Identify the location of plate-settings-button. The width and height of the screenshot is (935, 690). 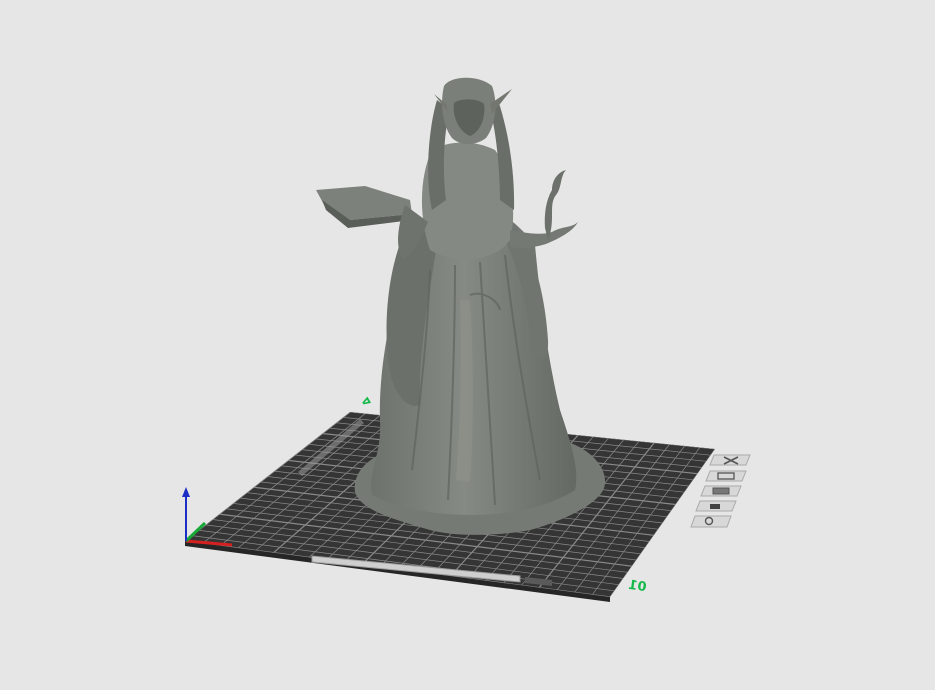
(711, 521).